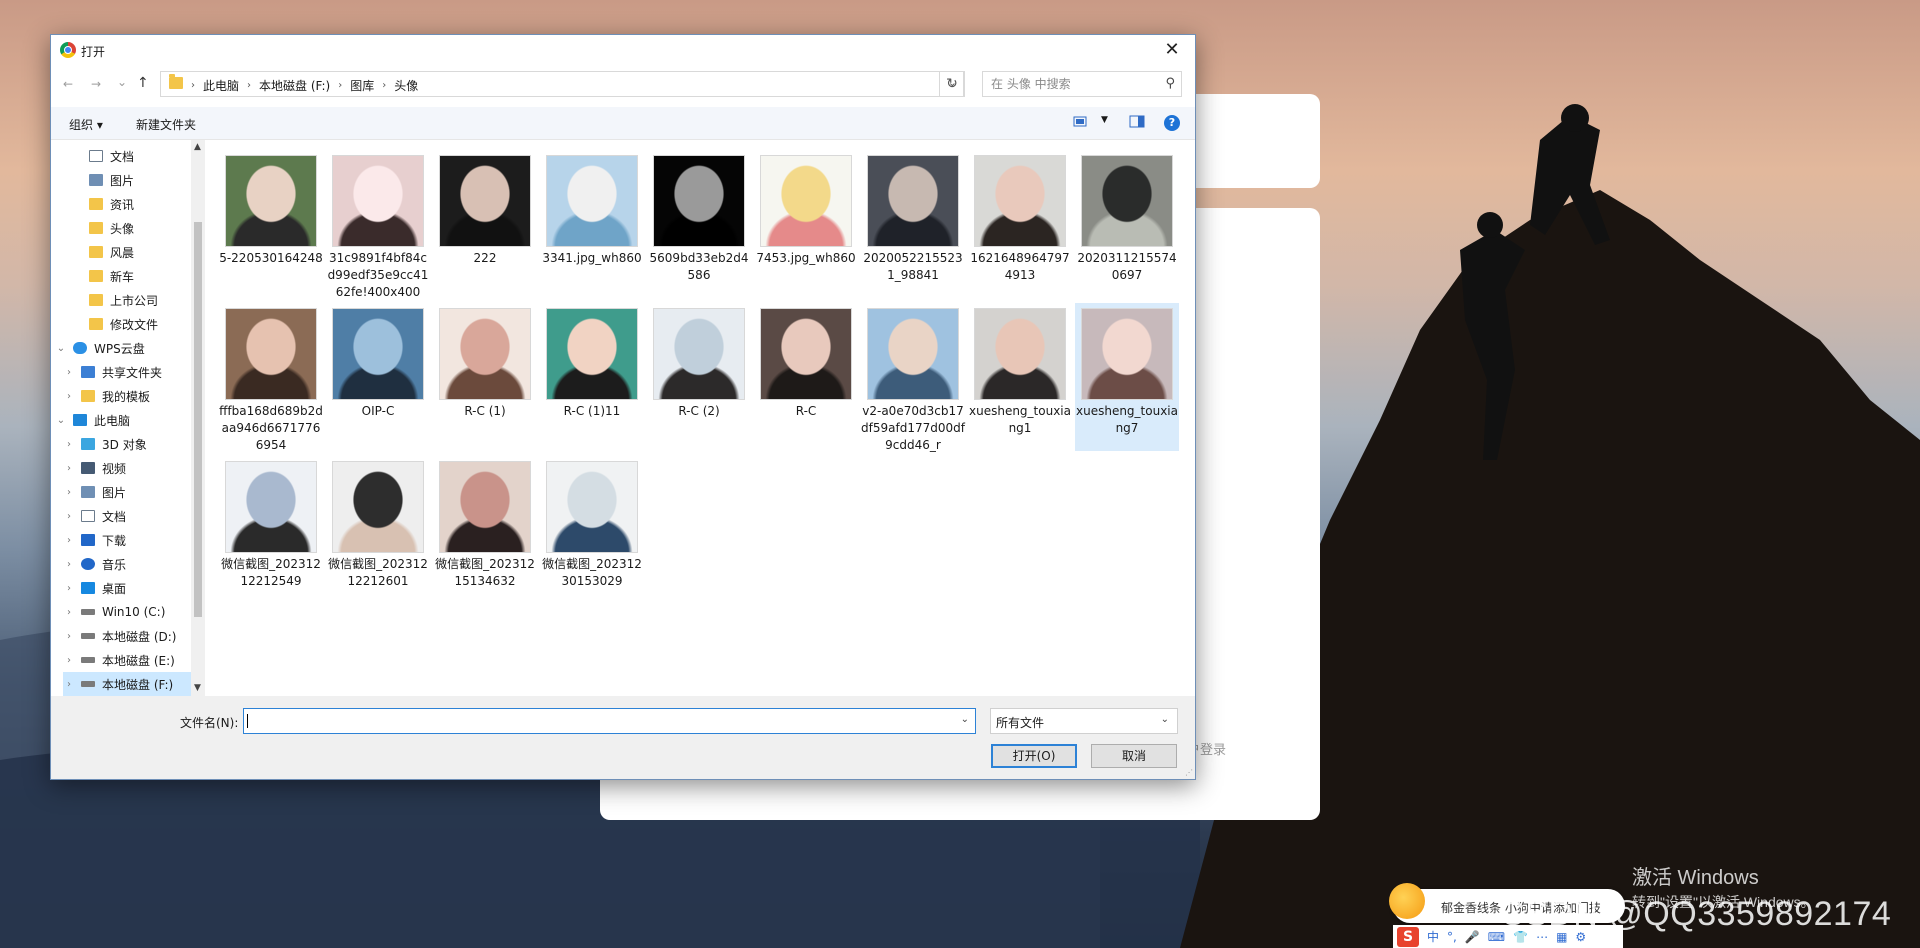  Describe the element at coordinates (1472, 937) in the screenshot. I see `microphone-icon: 🎤` at that location.